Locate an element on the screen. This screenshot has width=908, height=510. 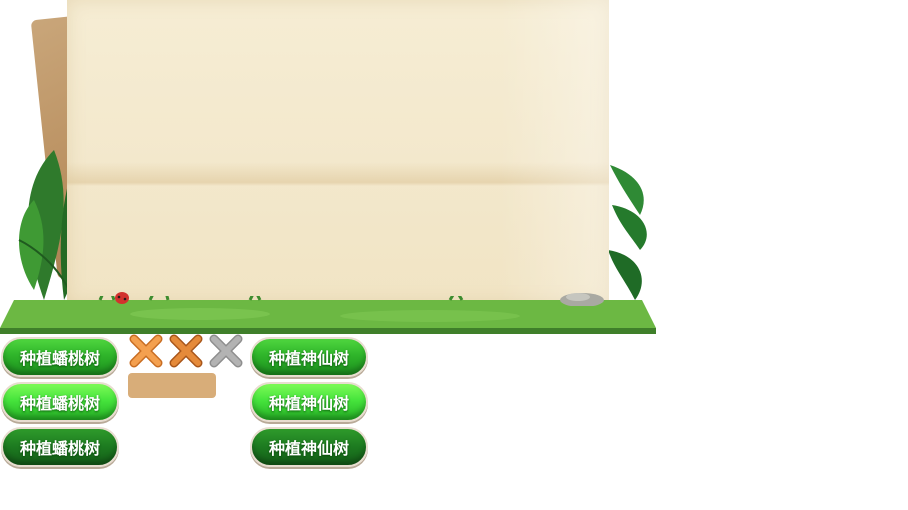
plant-peach-tree-button-pressed: 种植蟠桃树 is located at coordinates (60, 447).